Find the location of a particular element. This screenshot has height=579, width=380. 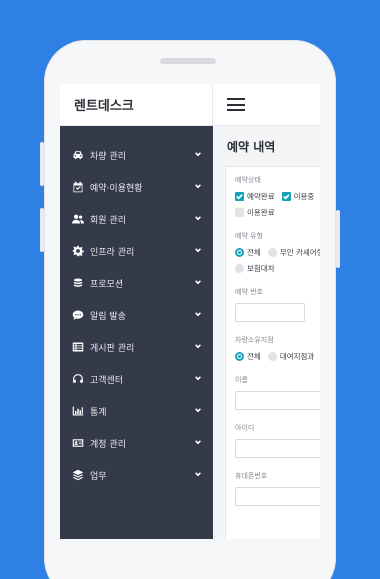

user-id-section: 아이디 is located at coordinates (277, 440).